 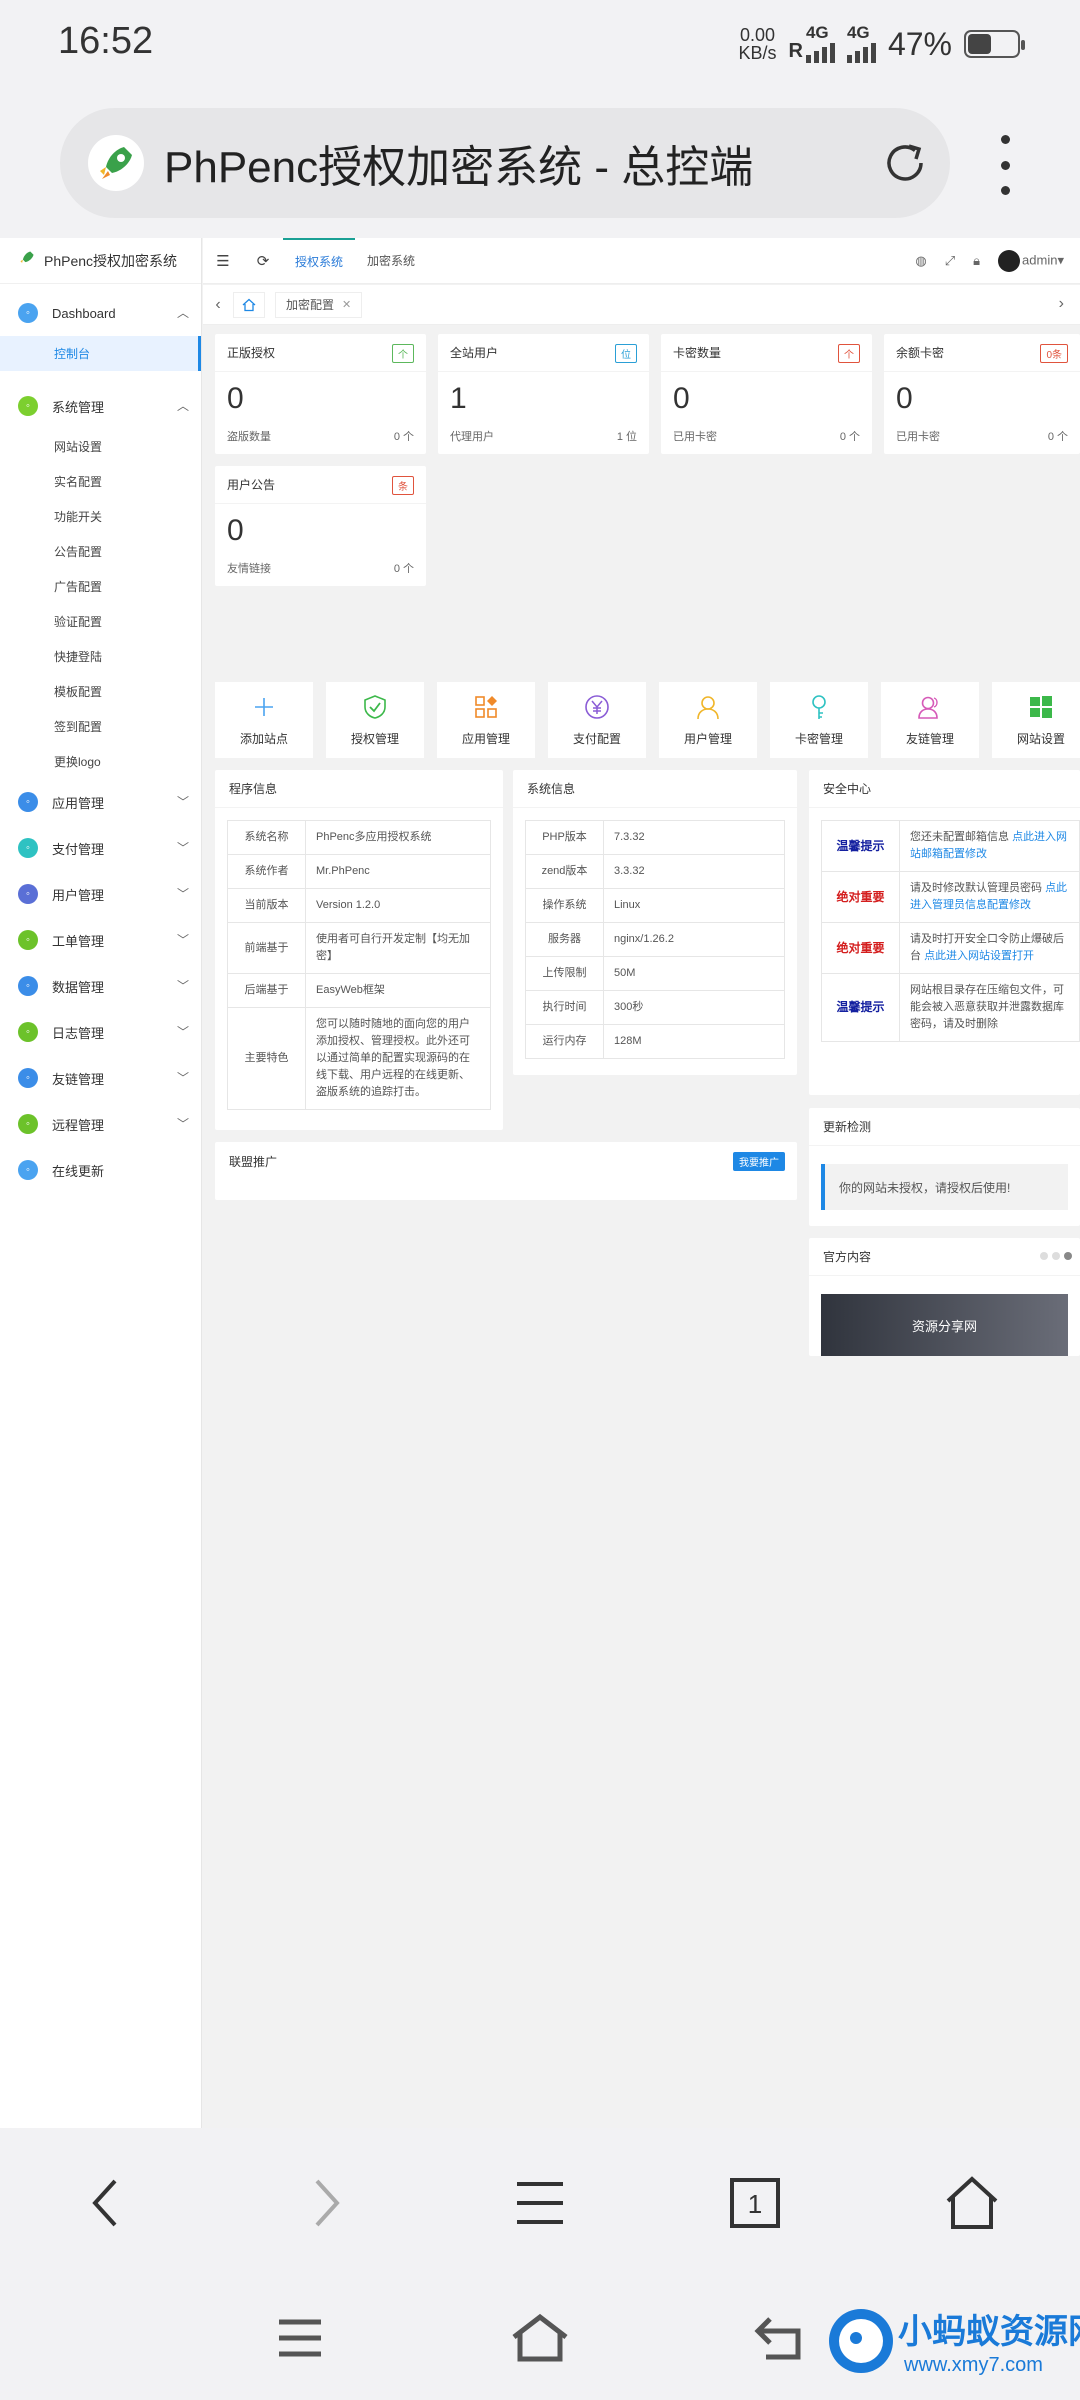 I want to click on lock-icon: 🔒︎, so click(x=976, y=261).